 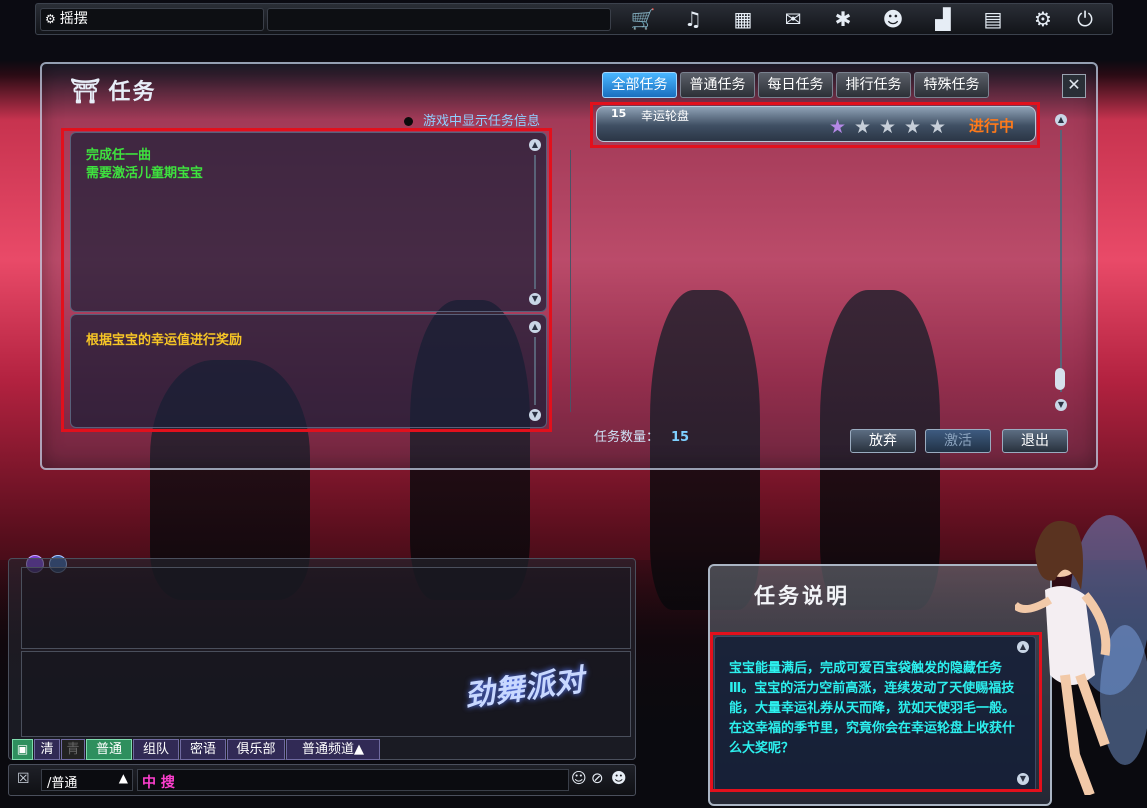 What do you see at coordinates (47, 749) in the screenshot?
I see `chat-channel-clear: 清` at bounding box center [47, 749].